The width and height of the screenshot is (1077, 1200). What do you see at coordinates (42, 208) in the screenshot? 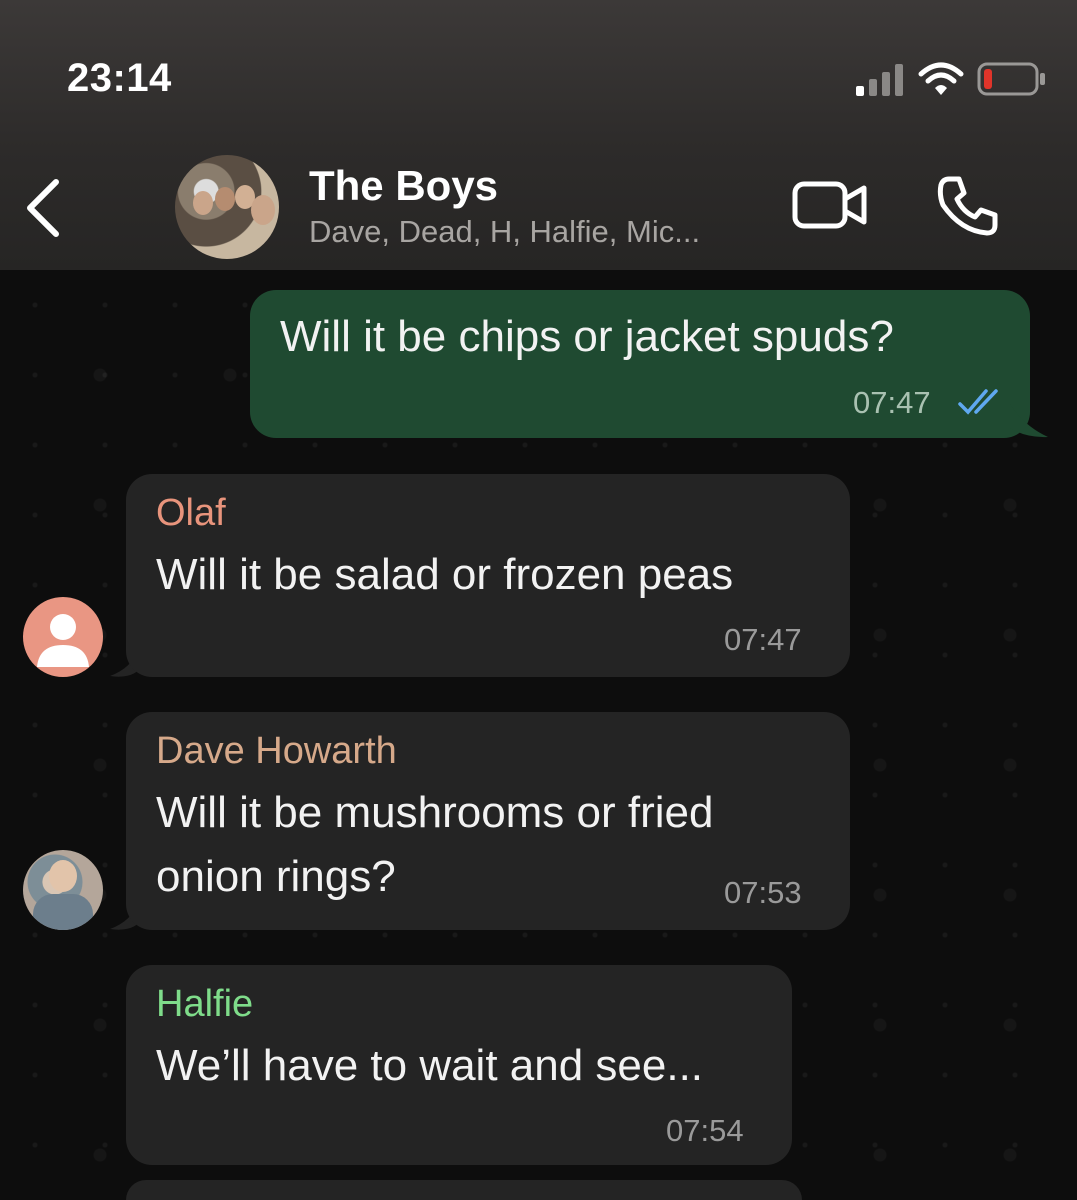
I see `back-chevron-icon` at bounding box center [42, 208].